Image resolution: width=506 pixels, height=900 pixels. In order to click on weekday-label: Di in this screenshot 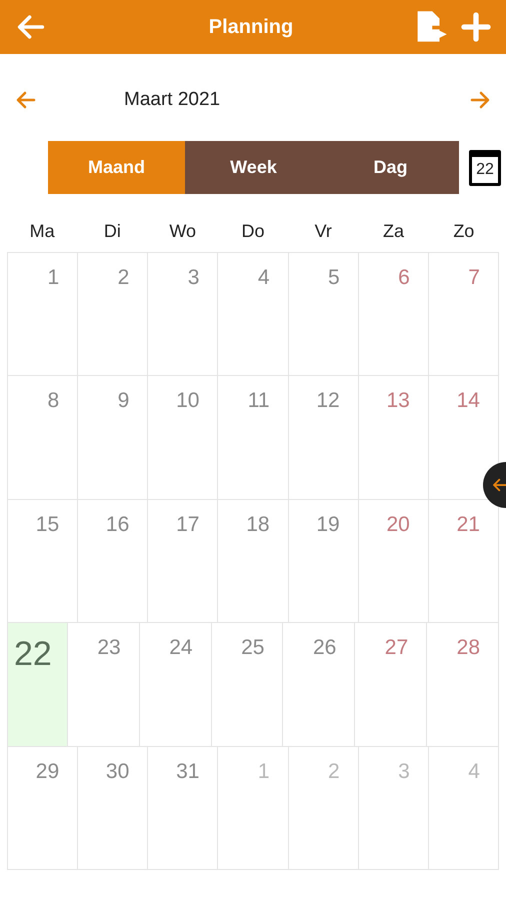, I will do `click(112, 231)`.